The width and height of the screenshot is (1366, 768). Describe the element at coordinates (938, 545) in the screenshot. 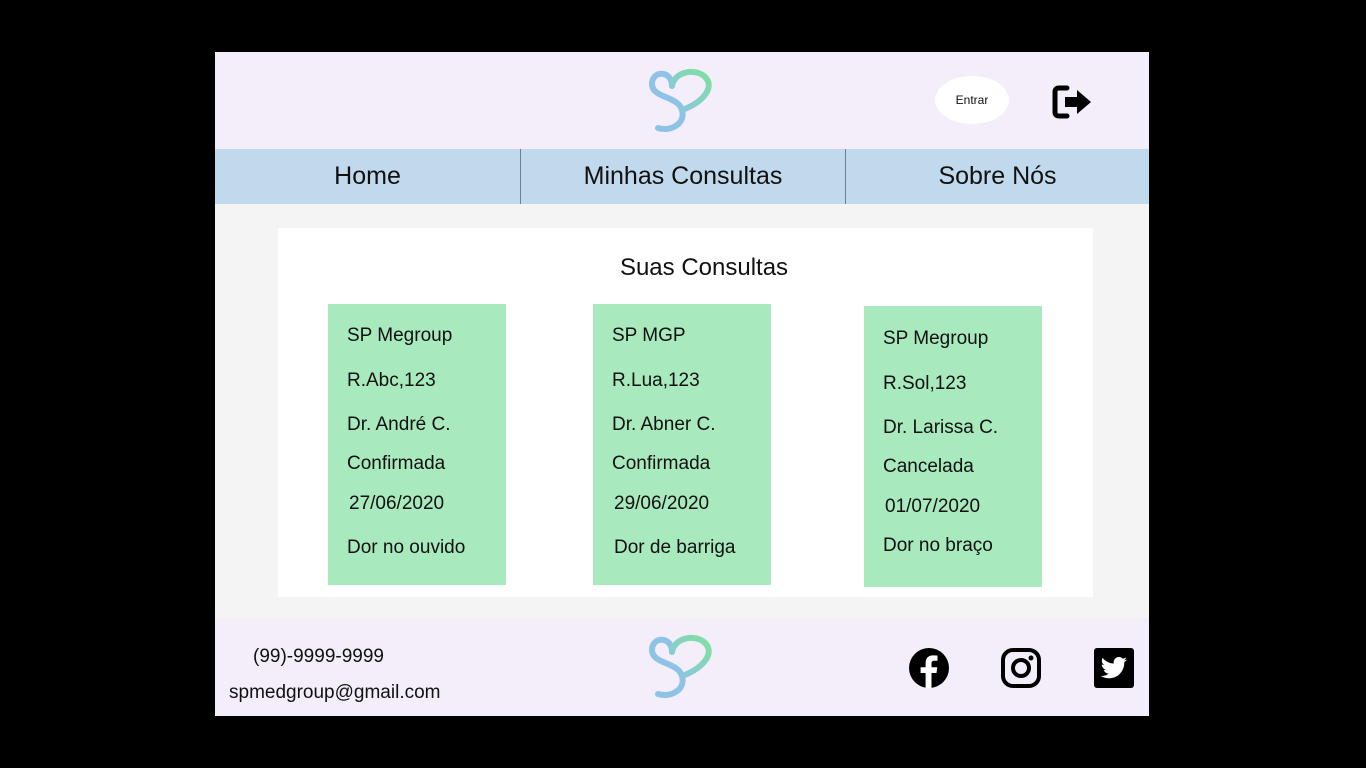

I see `appointment-description: Dor no braço` at that location.